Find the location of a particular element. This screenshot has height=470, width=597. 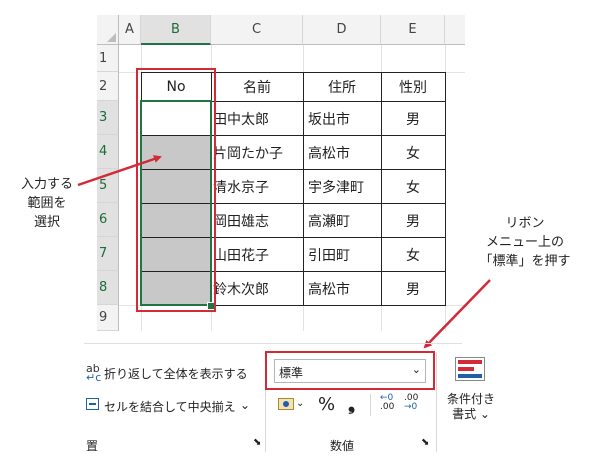

accounting-format-icon is located at coordinates (286, 404).